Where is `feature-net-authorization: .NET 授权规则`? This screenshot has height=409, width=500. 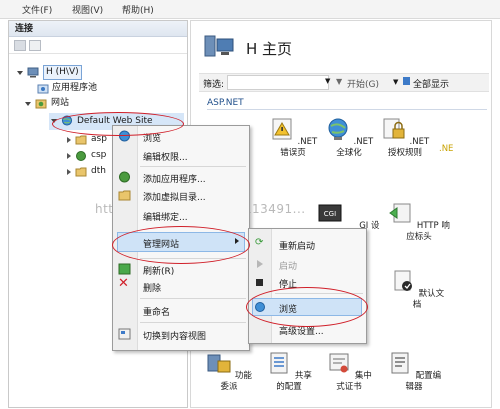
feature-net-authorization: .NET 授权规则 is located at coordinates (405, 138).